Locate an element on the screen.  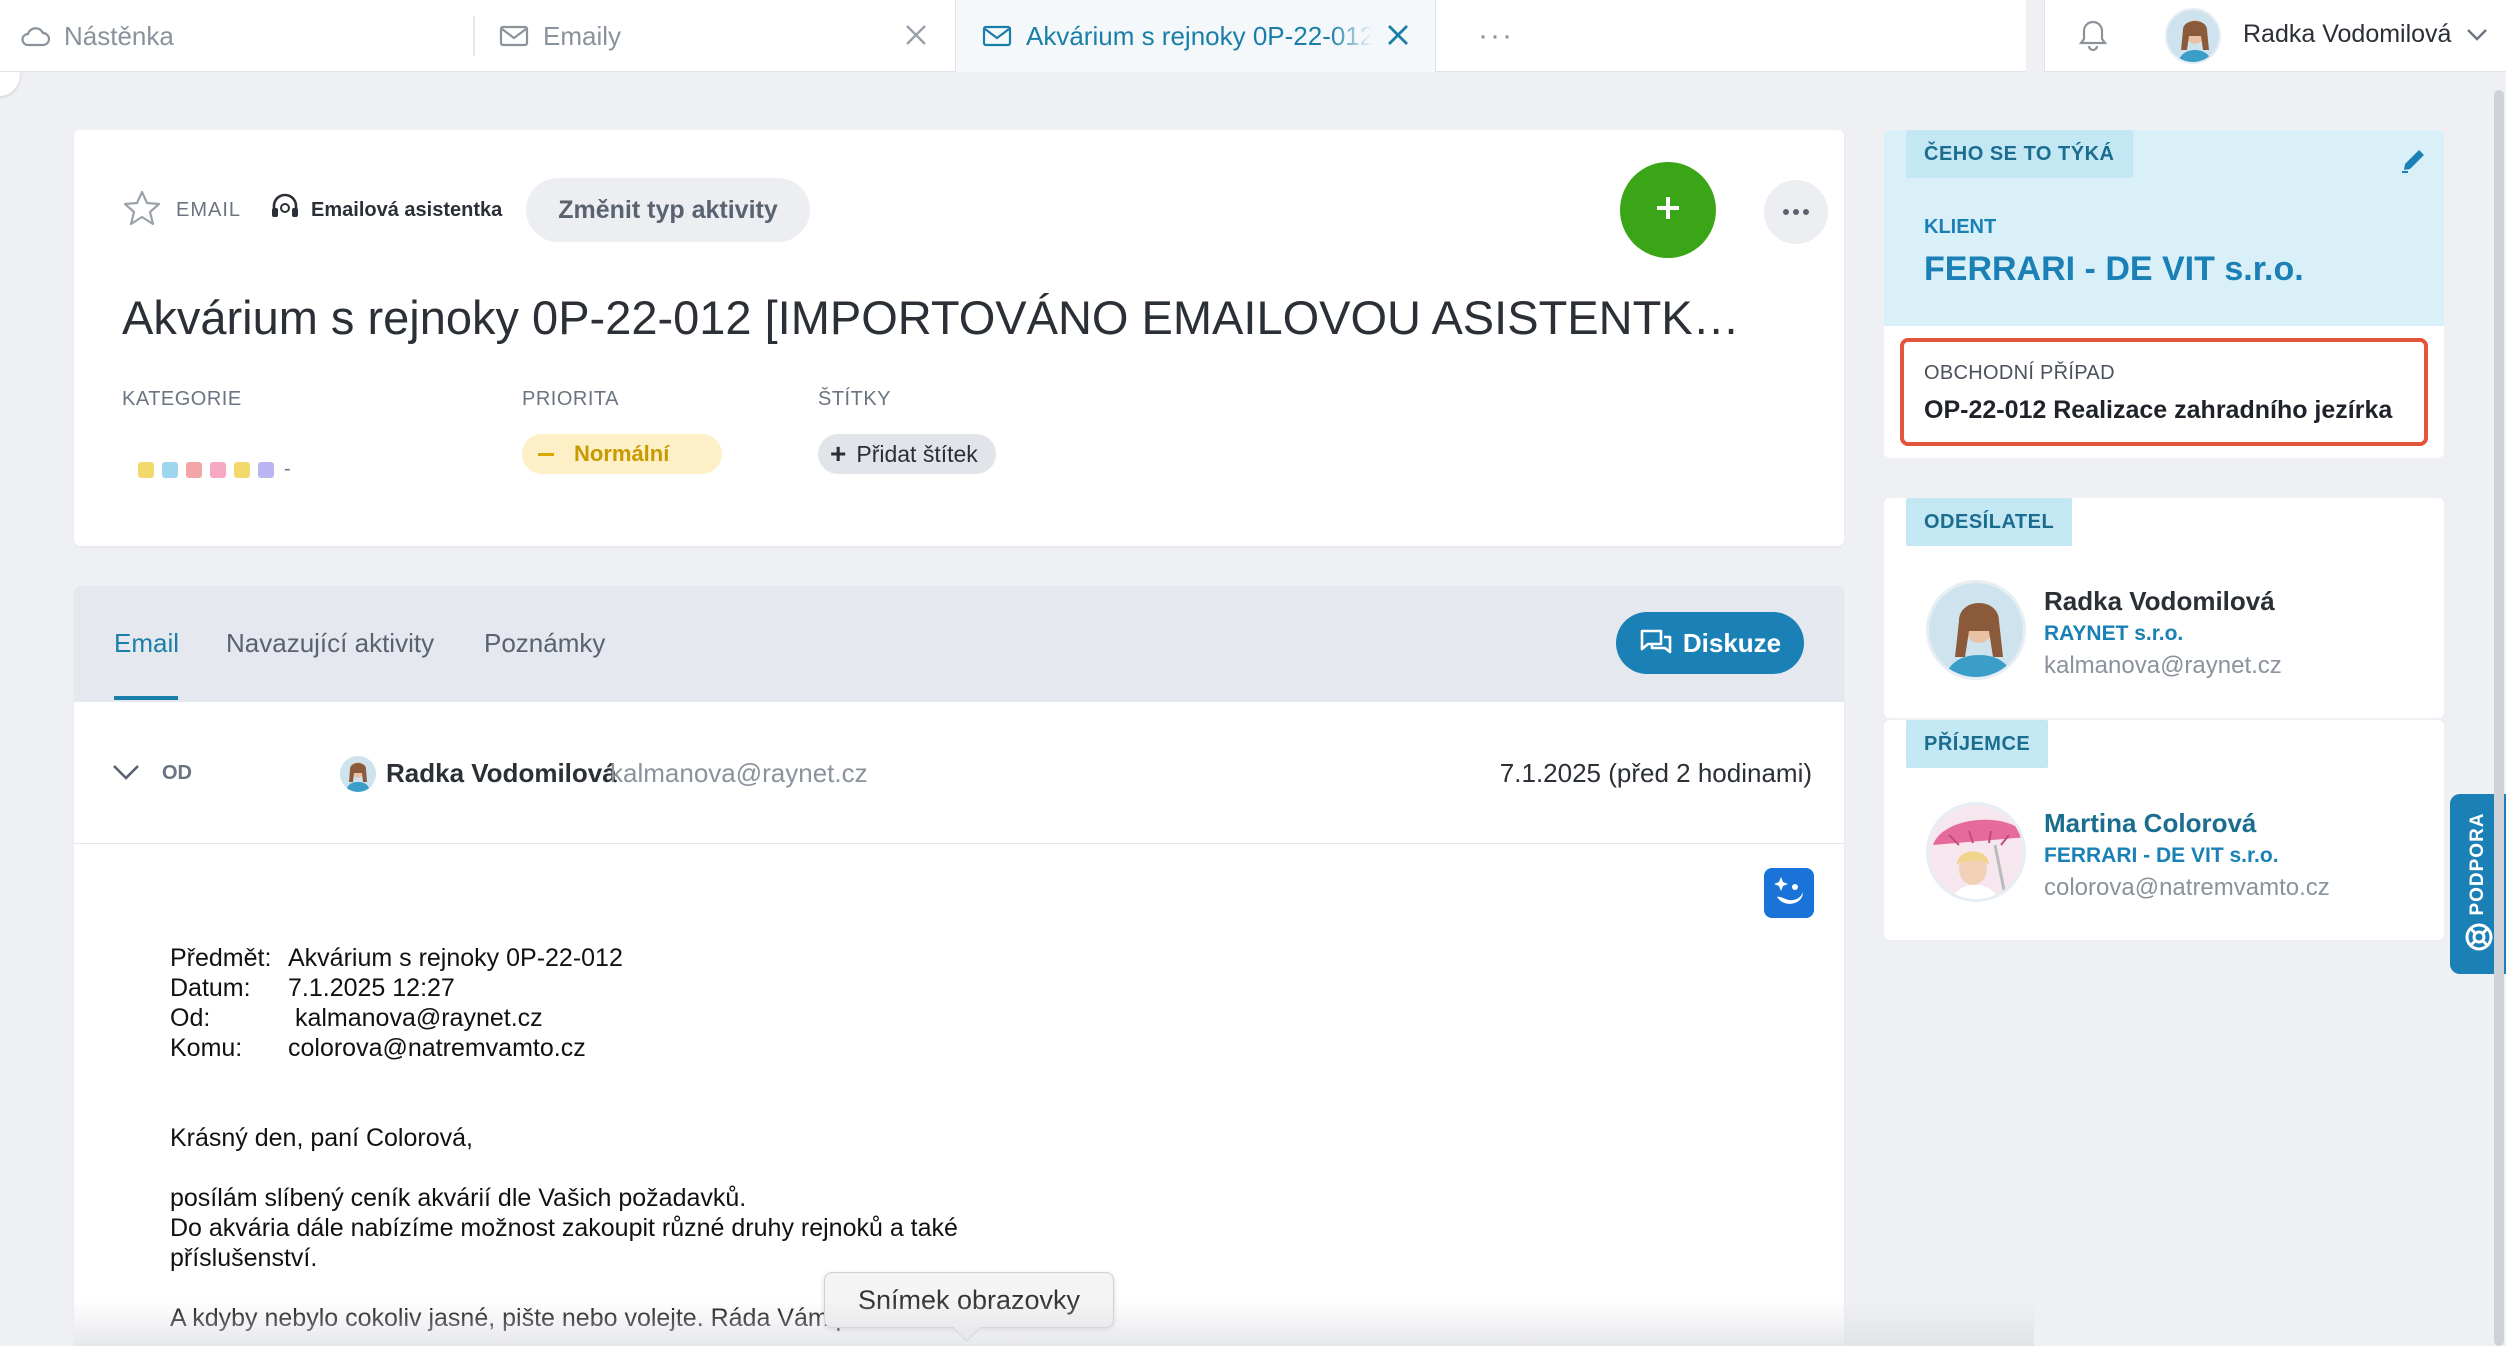
user-bar: Radka Vodomilová is located at coordinates (2275, 36).